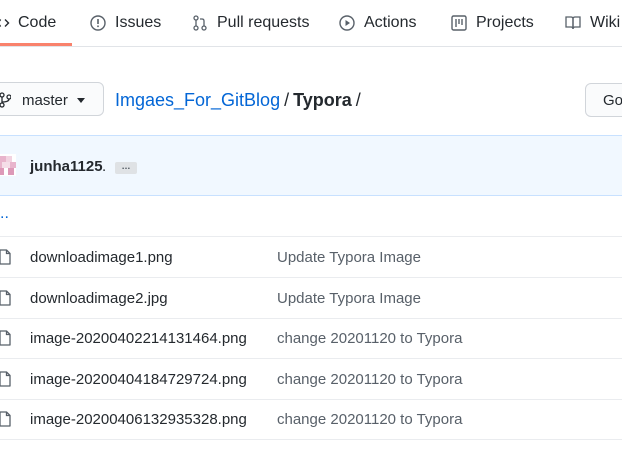  Describe the element at coordinates (8, 165) in the screenshot. I see `avatar` at that location.